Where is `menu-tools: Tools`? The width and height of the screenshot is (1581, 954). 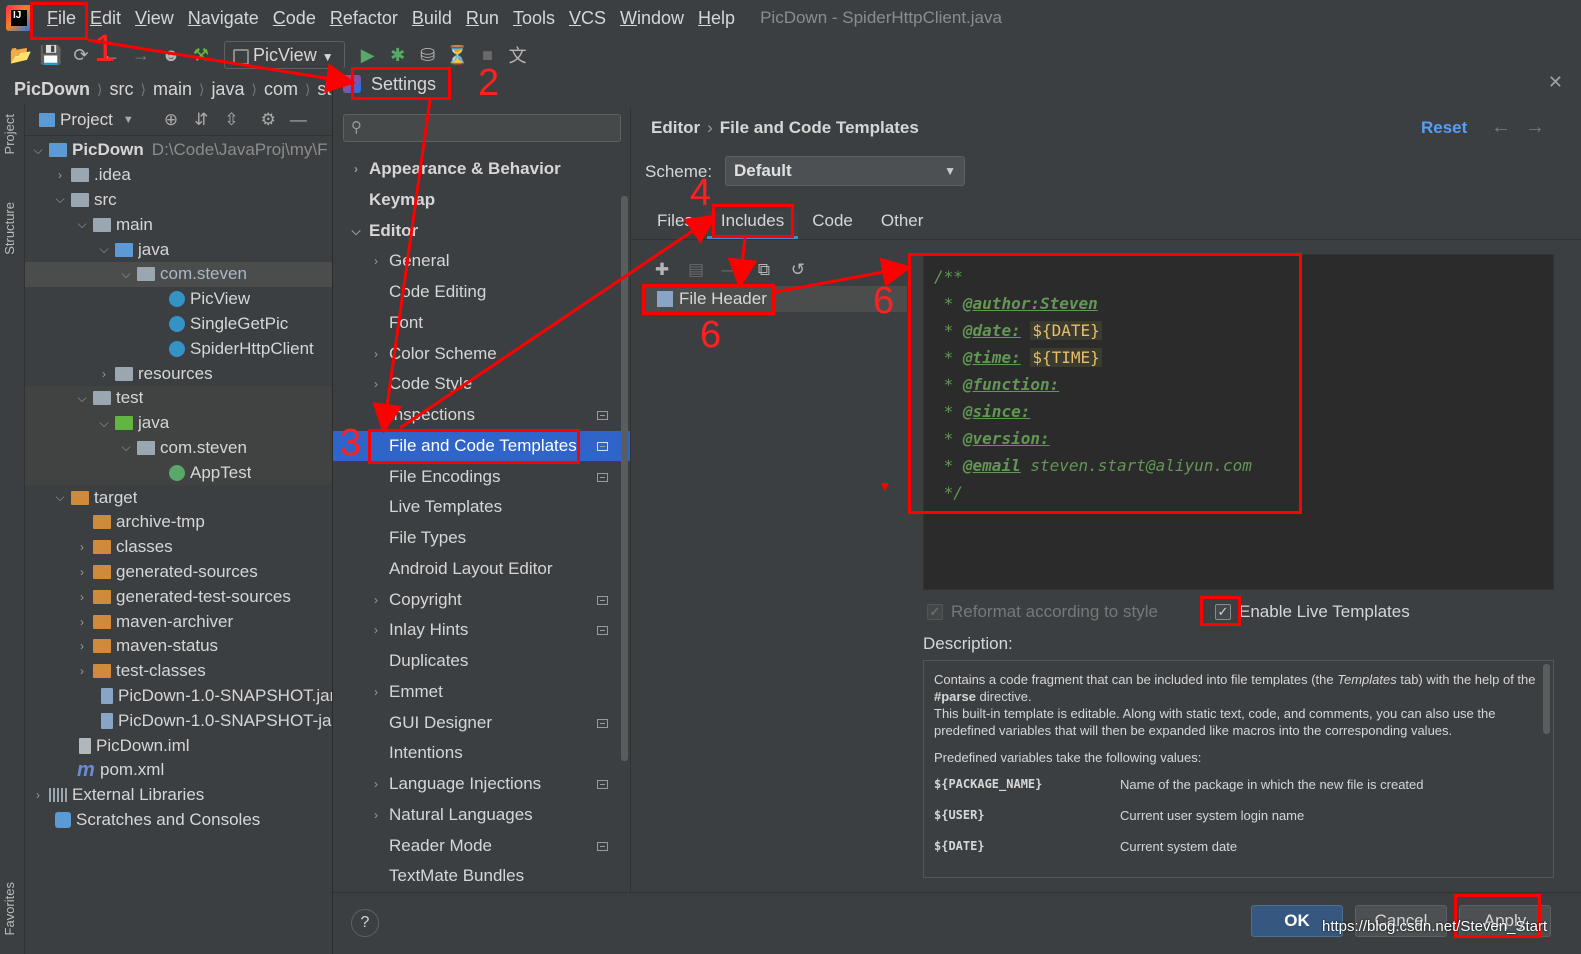 menu-tools: Tools is located at coordinates (534, 18).